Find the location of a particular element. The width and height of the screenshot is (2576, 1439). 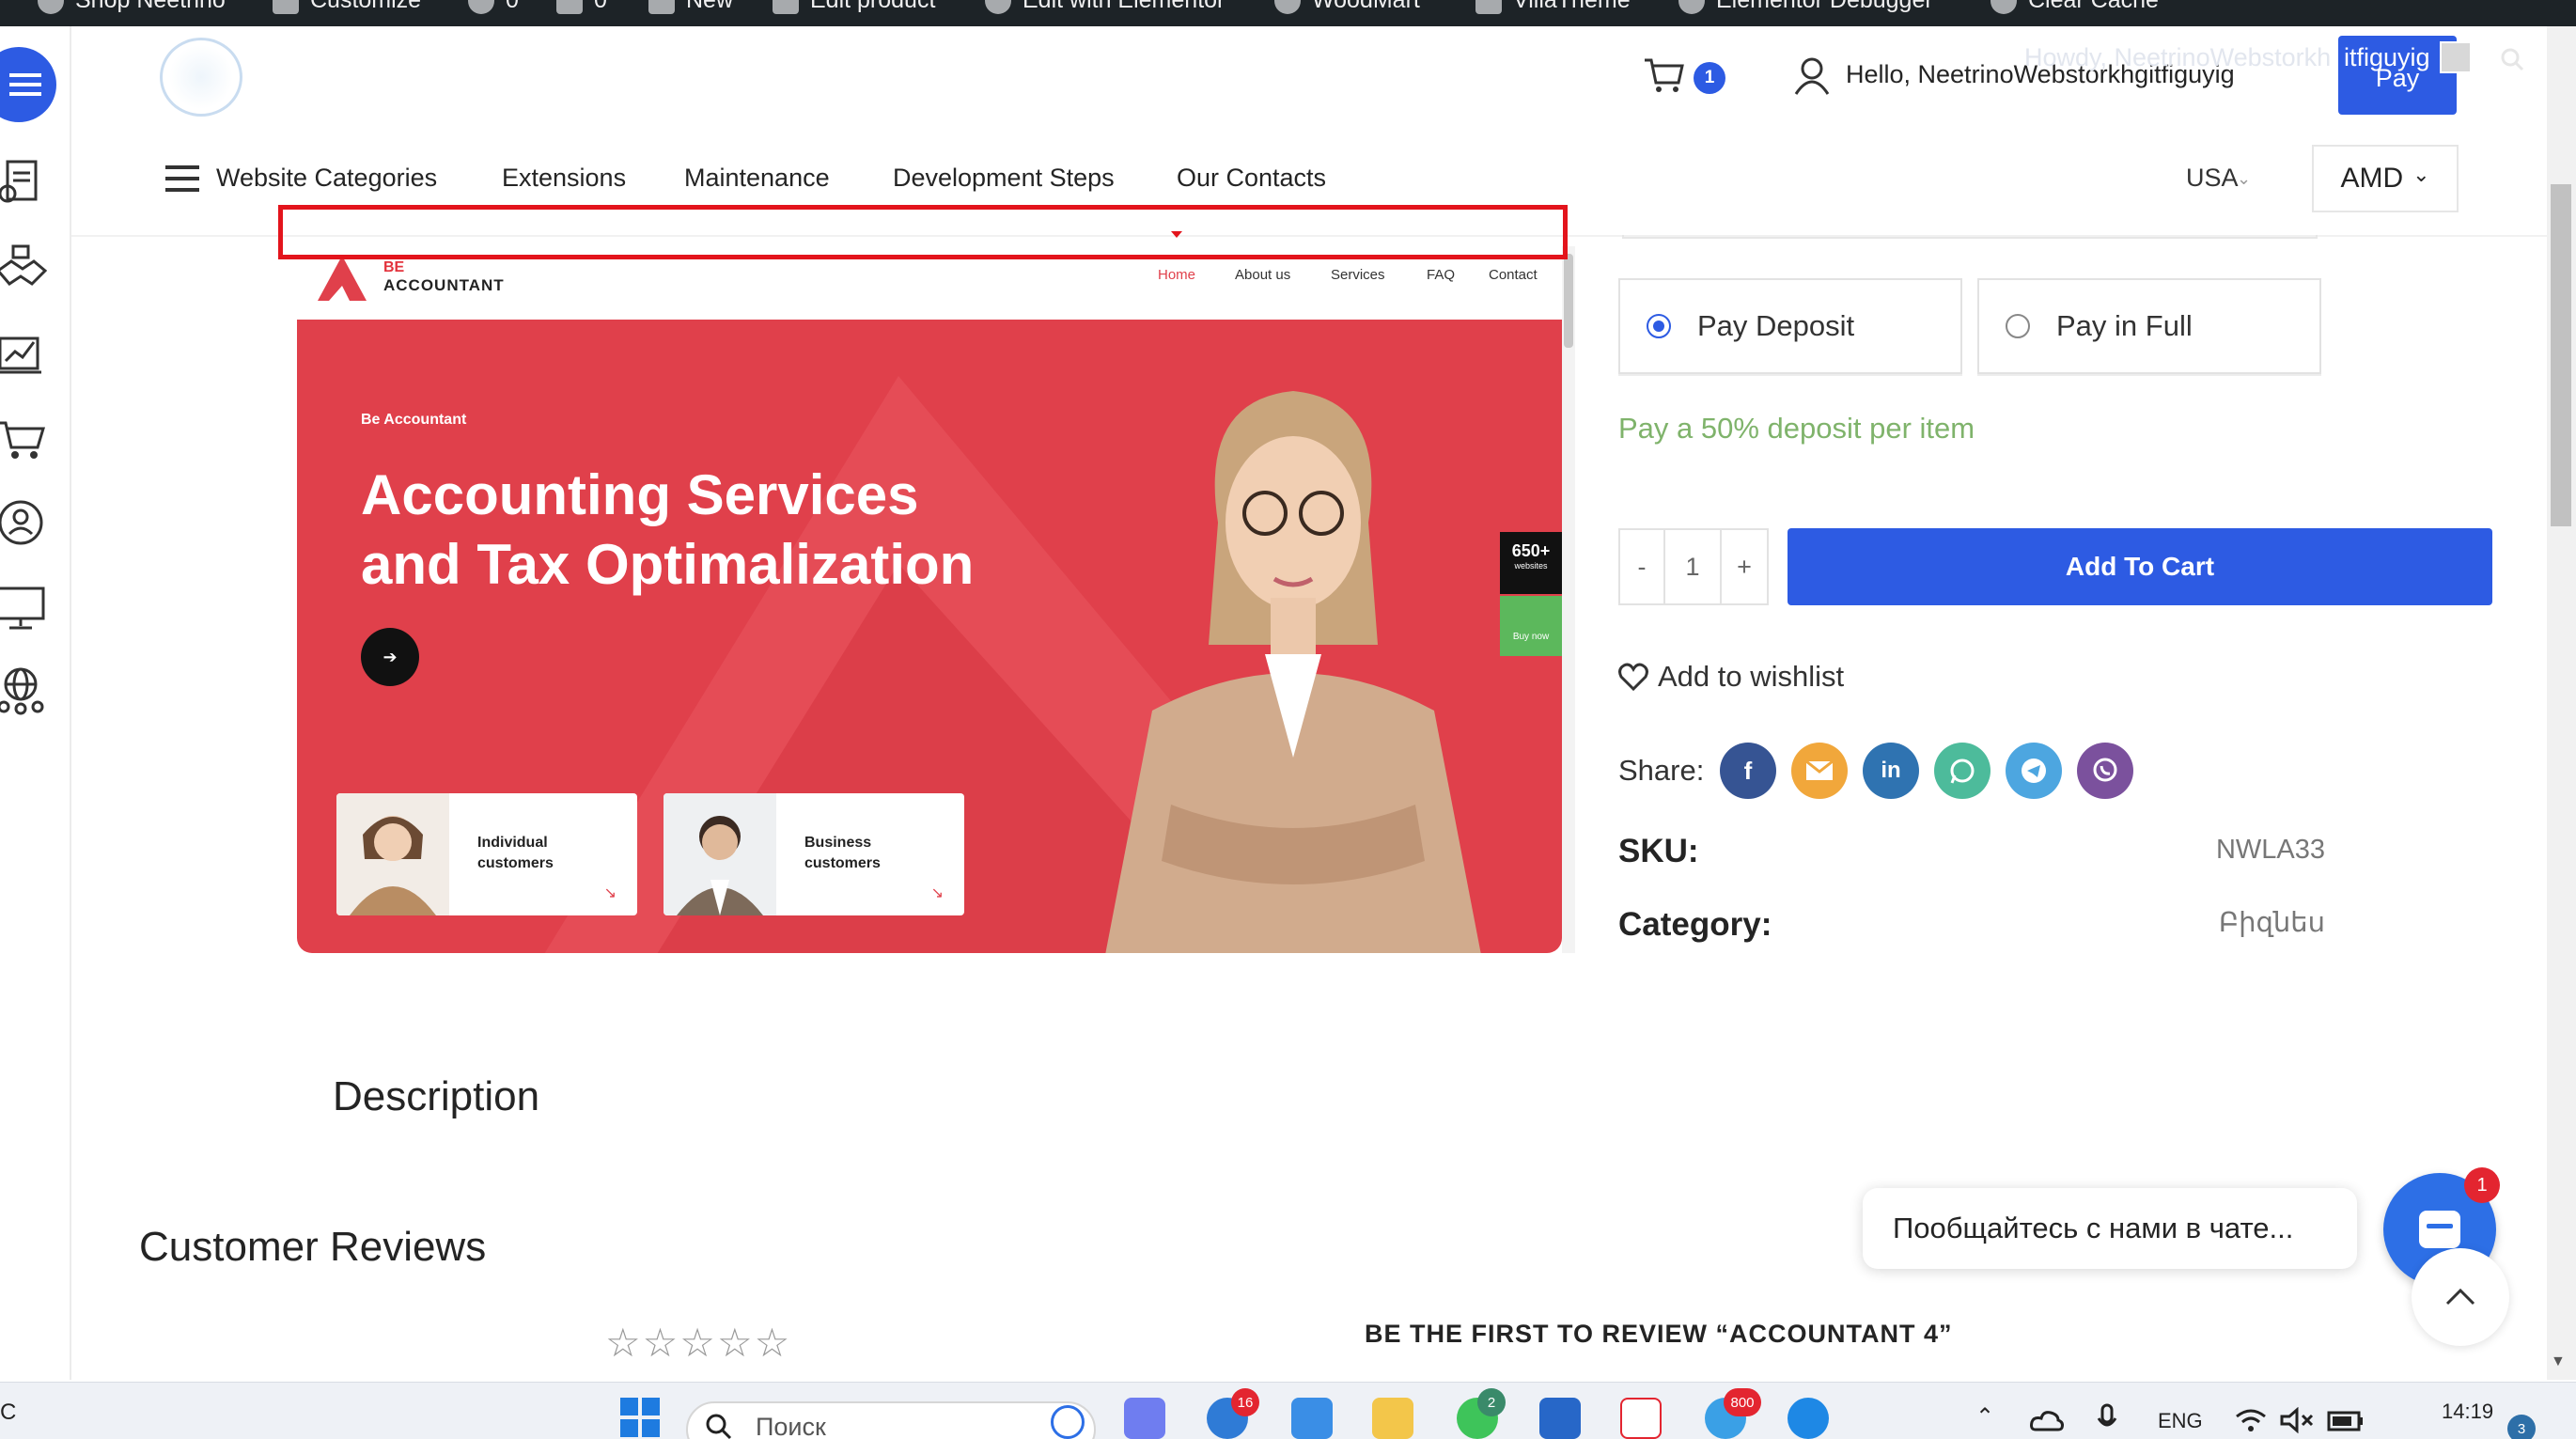

folder-icon is located at coordinates (1392, 1419).